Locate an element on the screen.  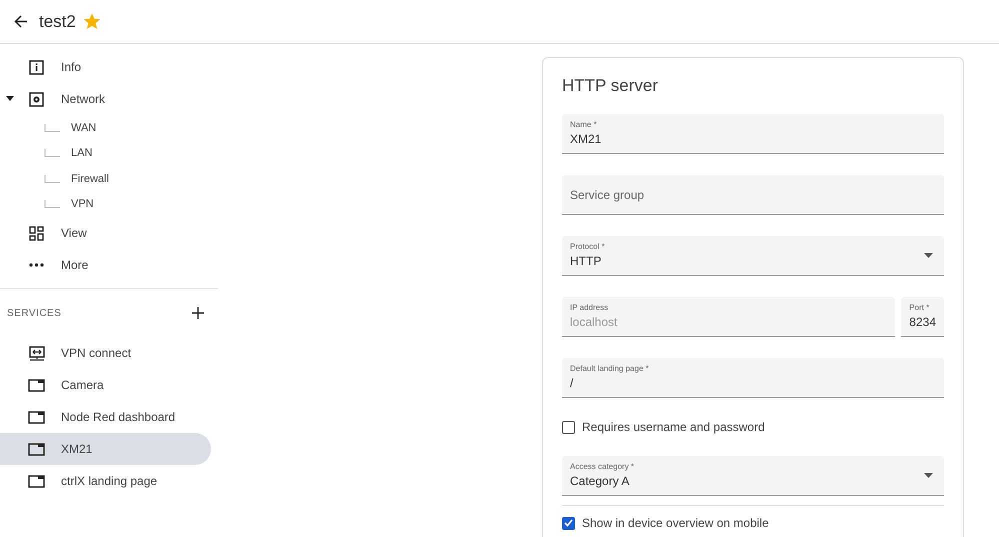
select-field: Access category * Category A is located at coordinates (753, 476).